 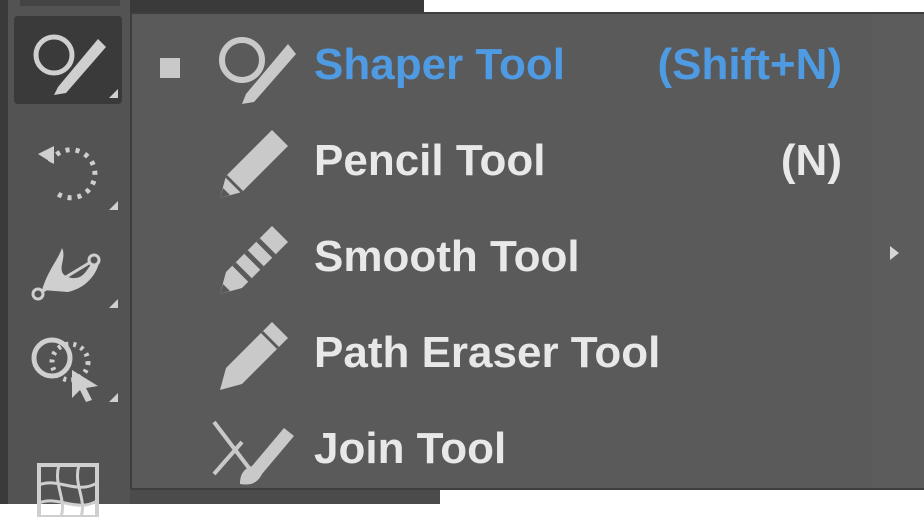 What do you see at coordinates (410, 448) in the screenshot?
I see `menu-item-label: Join Tool` at bounding box center [410, 448].